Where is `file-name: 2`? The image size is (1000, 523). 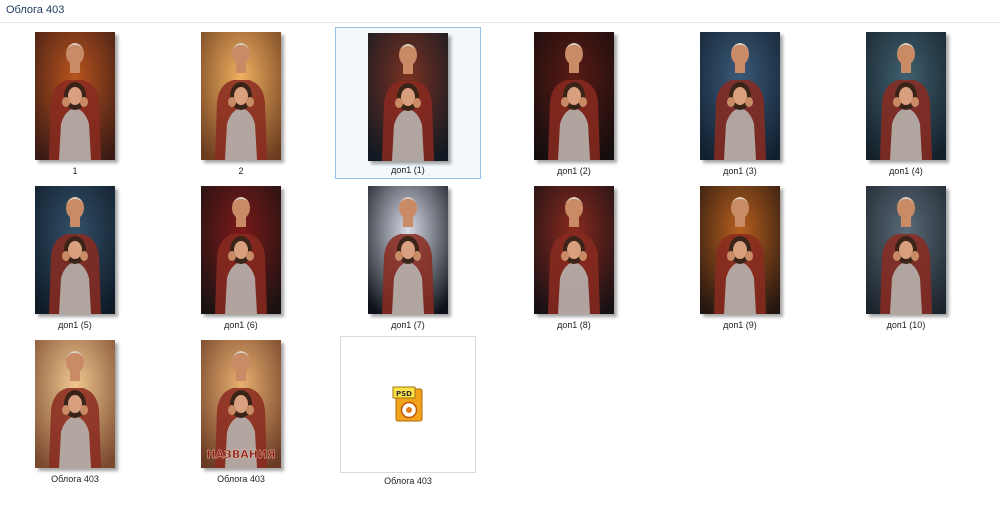 file-name: 2 is located at coordinates (241, 171).